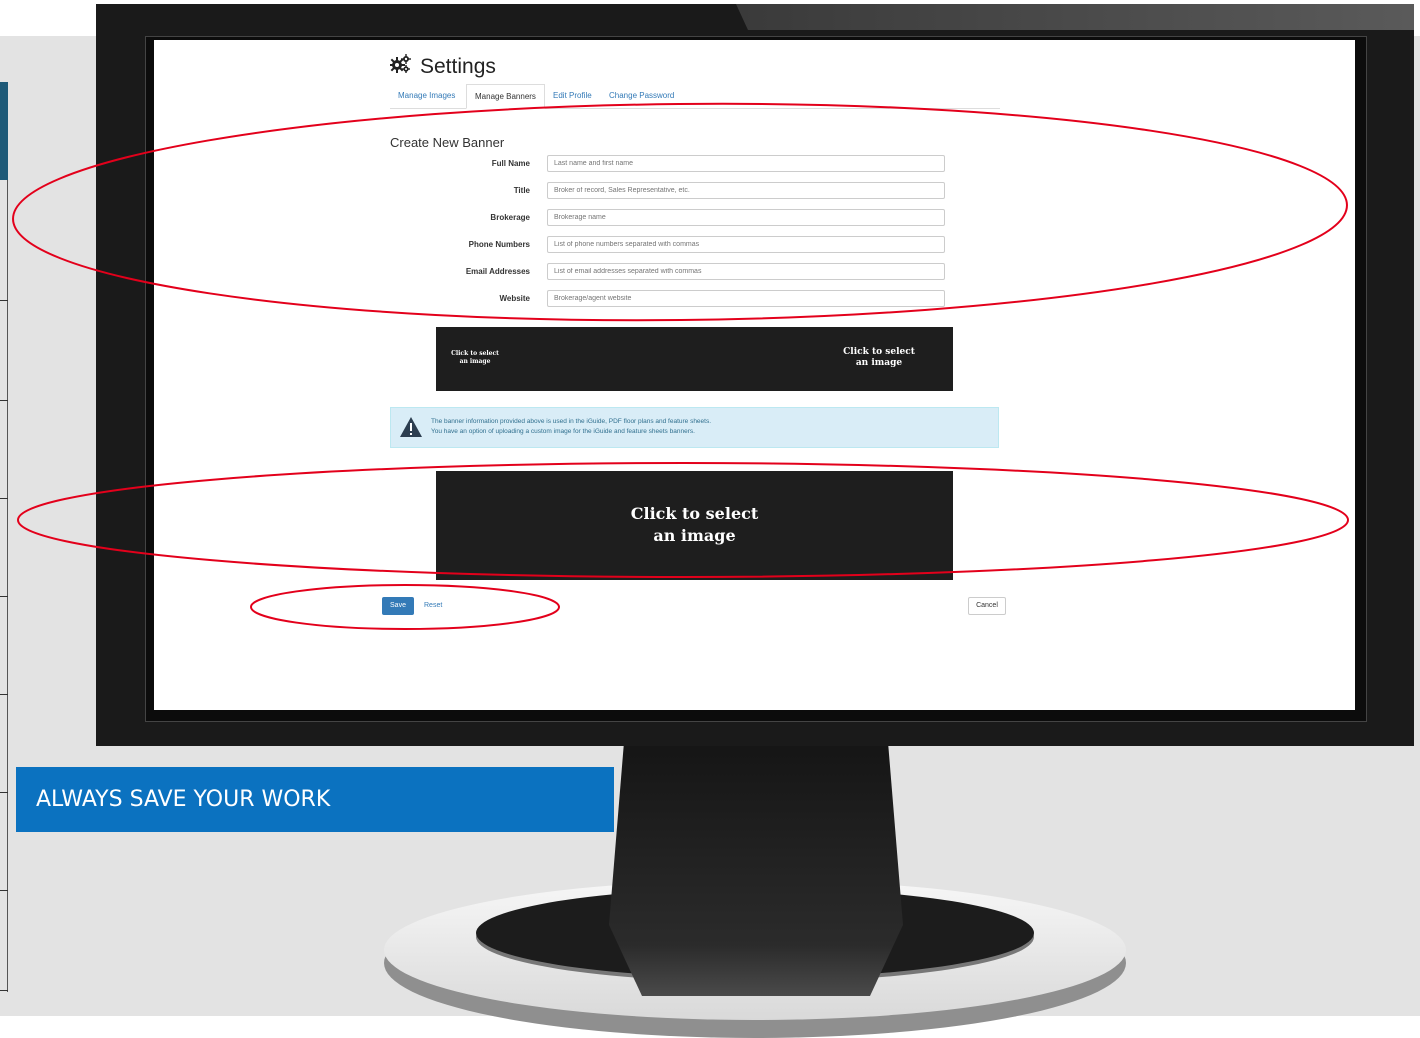 The height and width of the screenshot is (1038, 1420). I want to click on callout-text: ALWAYS SAVE YOUR WORK, so click(183, 799).